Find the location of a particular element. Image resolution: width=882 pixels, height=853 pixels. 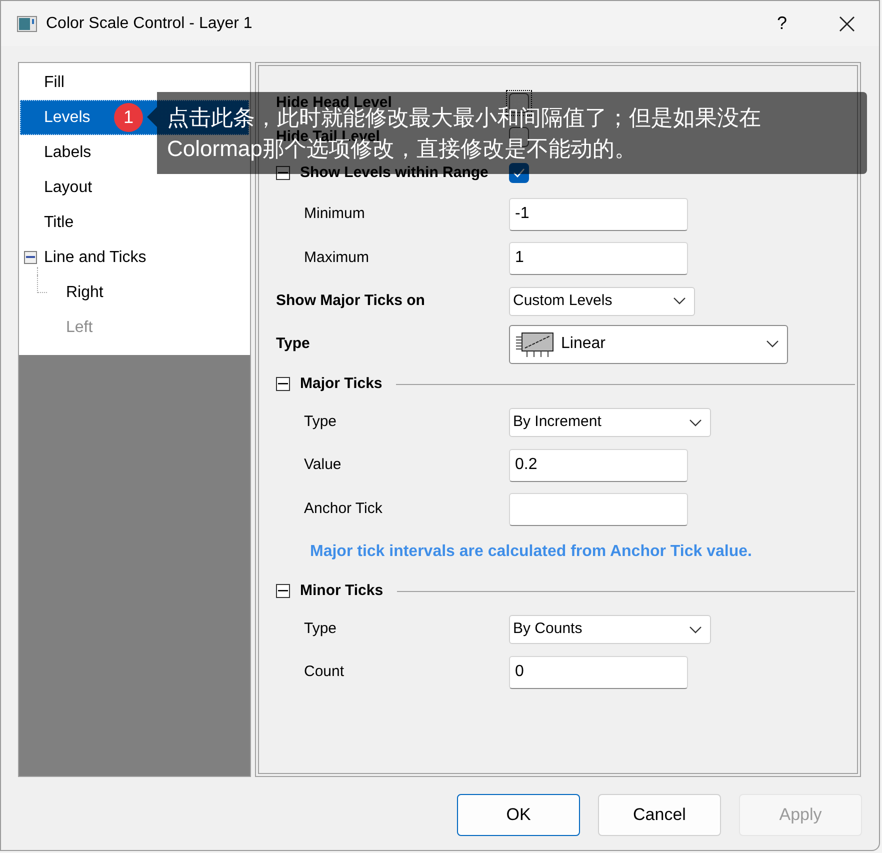

text-field: -1 is located at coordinates (598, 214).